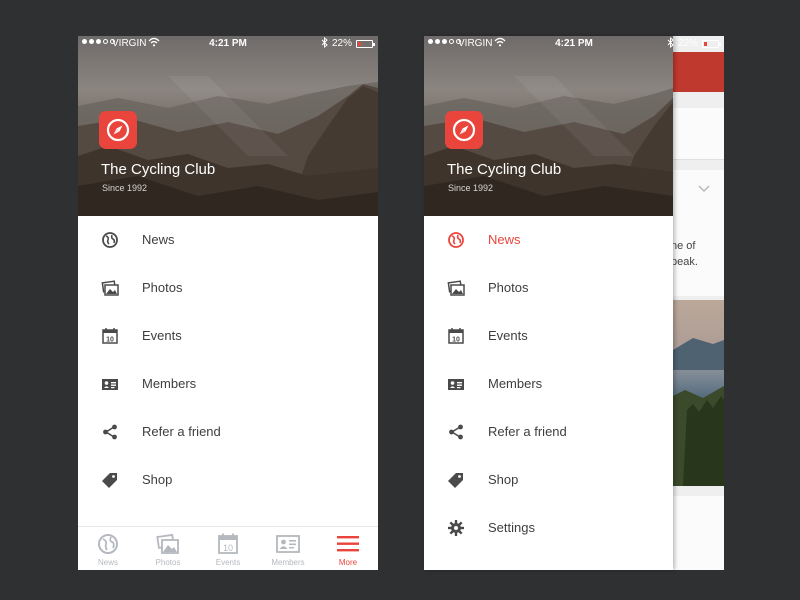 This screenshot has width=800, height=600. I want to click on menu-item-settings: Settings, so click(548, 528).